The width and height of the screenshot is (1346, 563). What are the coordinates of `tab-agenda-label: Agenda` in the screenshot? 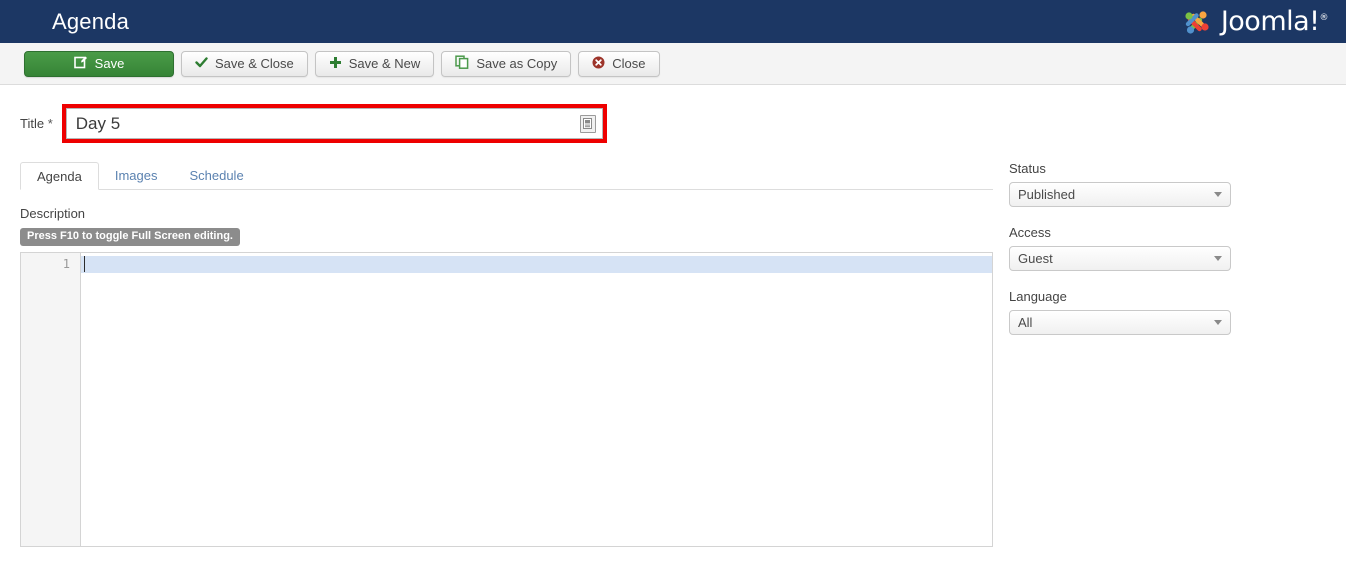 It's located at (59, 176).